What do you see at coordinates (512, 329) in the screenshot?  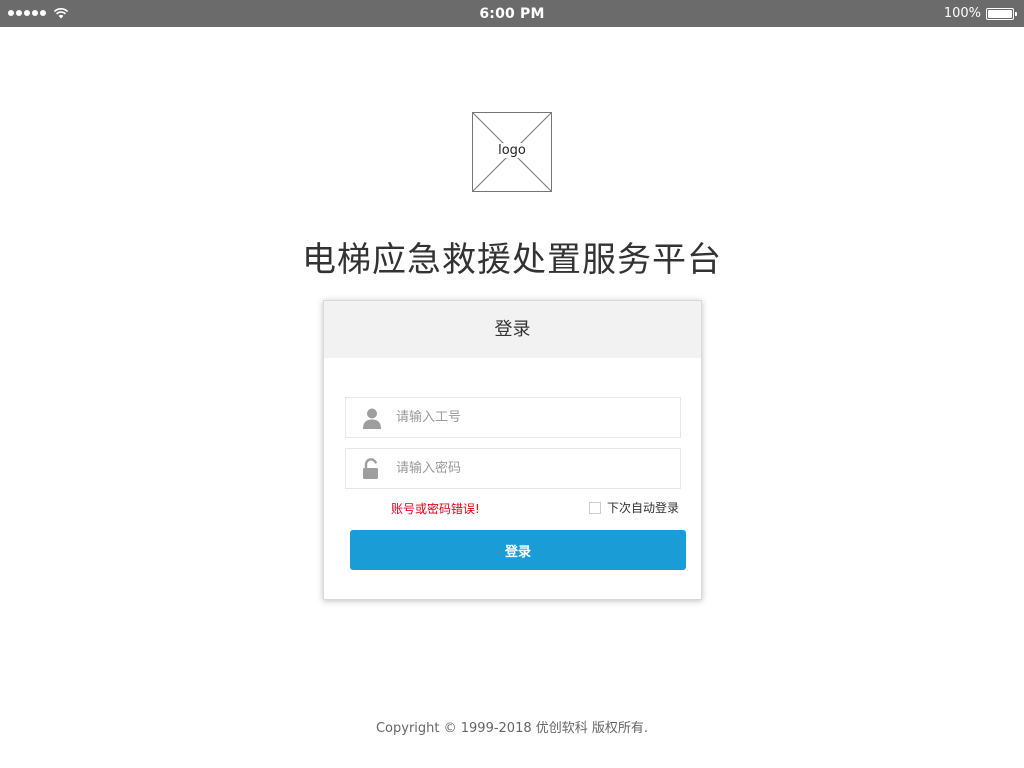 I see `login-card-header: 登录` at bounding box center [512, 329].